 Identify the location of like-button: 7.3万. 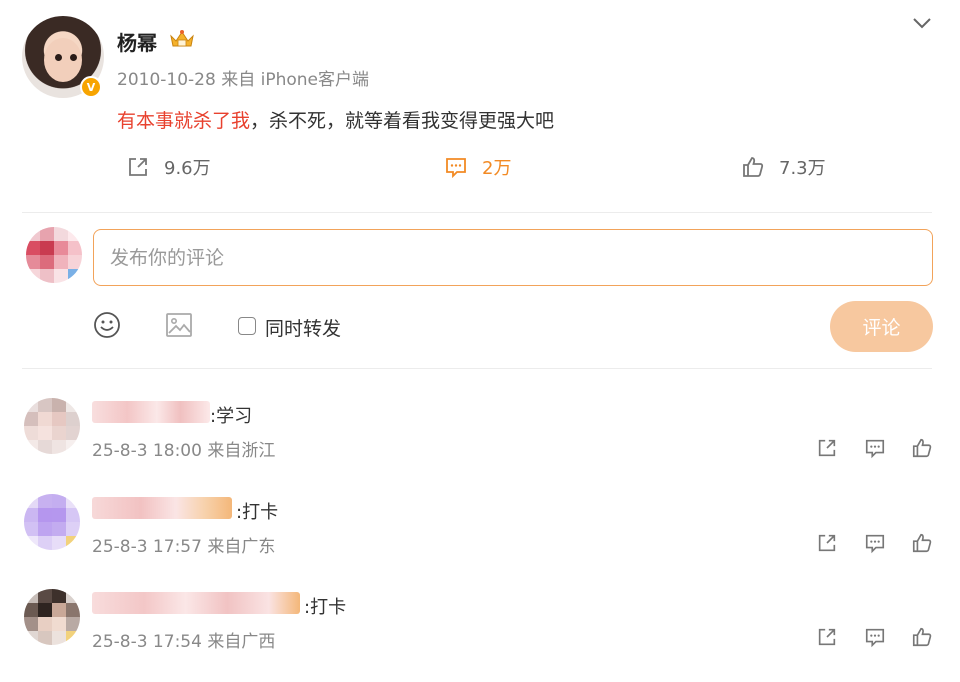
(783, 167).